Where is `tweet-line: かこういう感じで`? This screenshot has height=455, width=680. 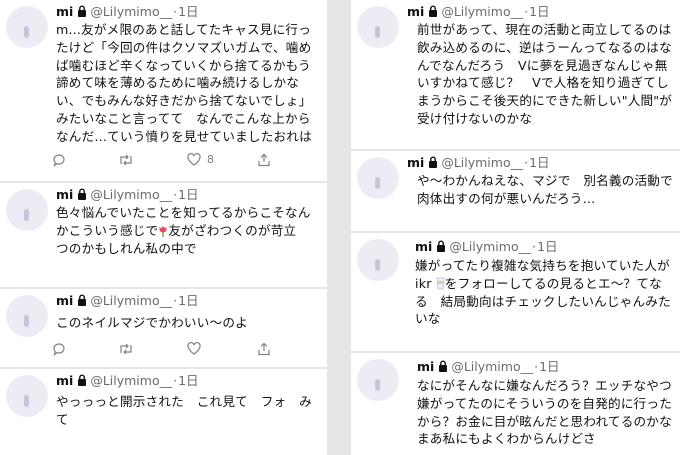
tweet-line: かこういう感じで is located at coordinates (107, 230).